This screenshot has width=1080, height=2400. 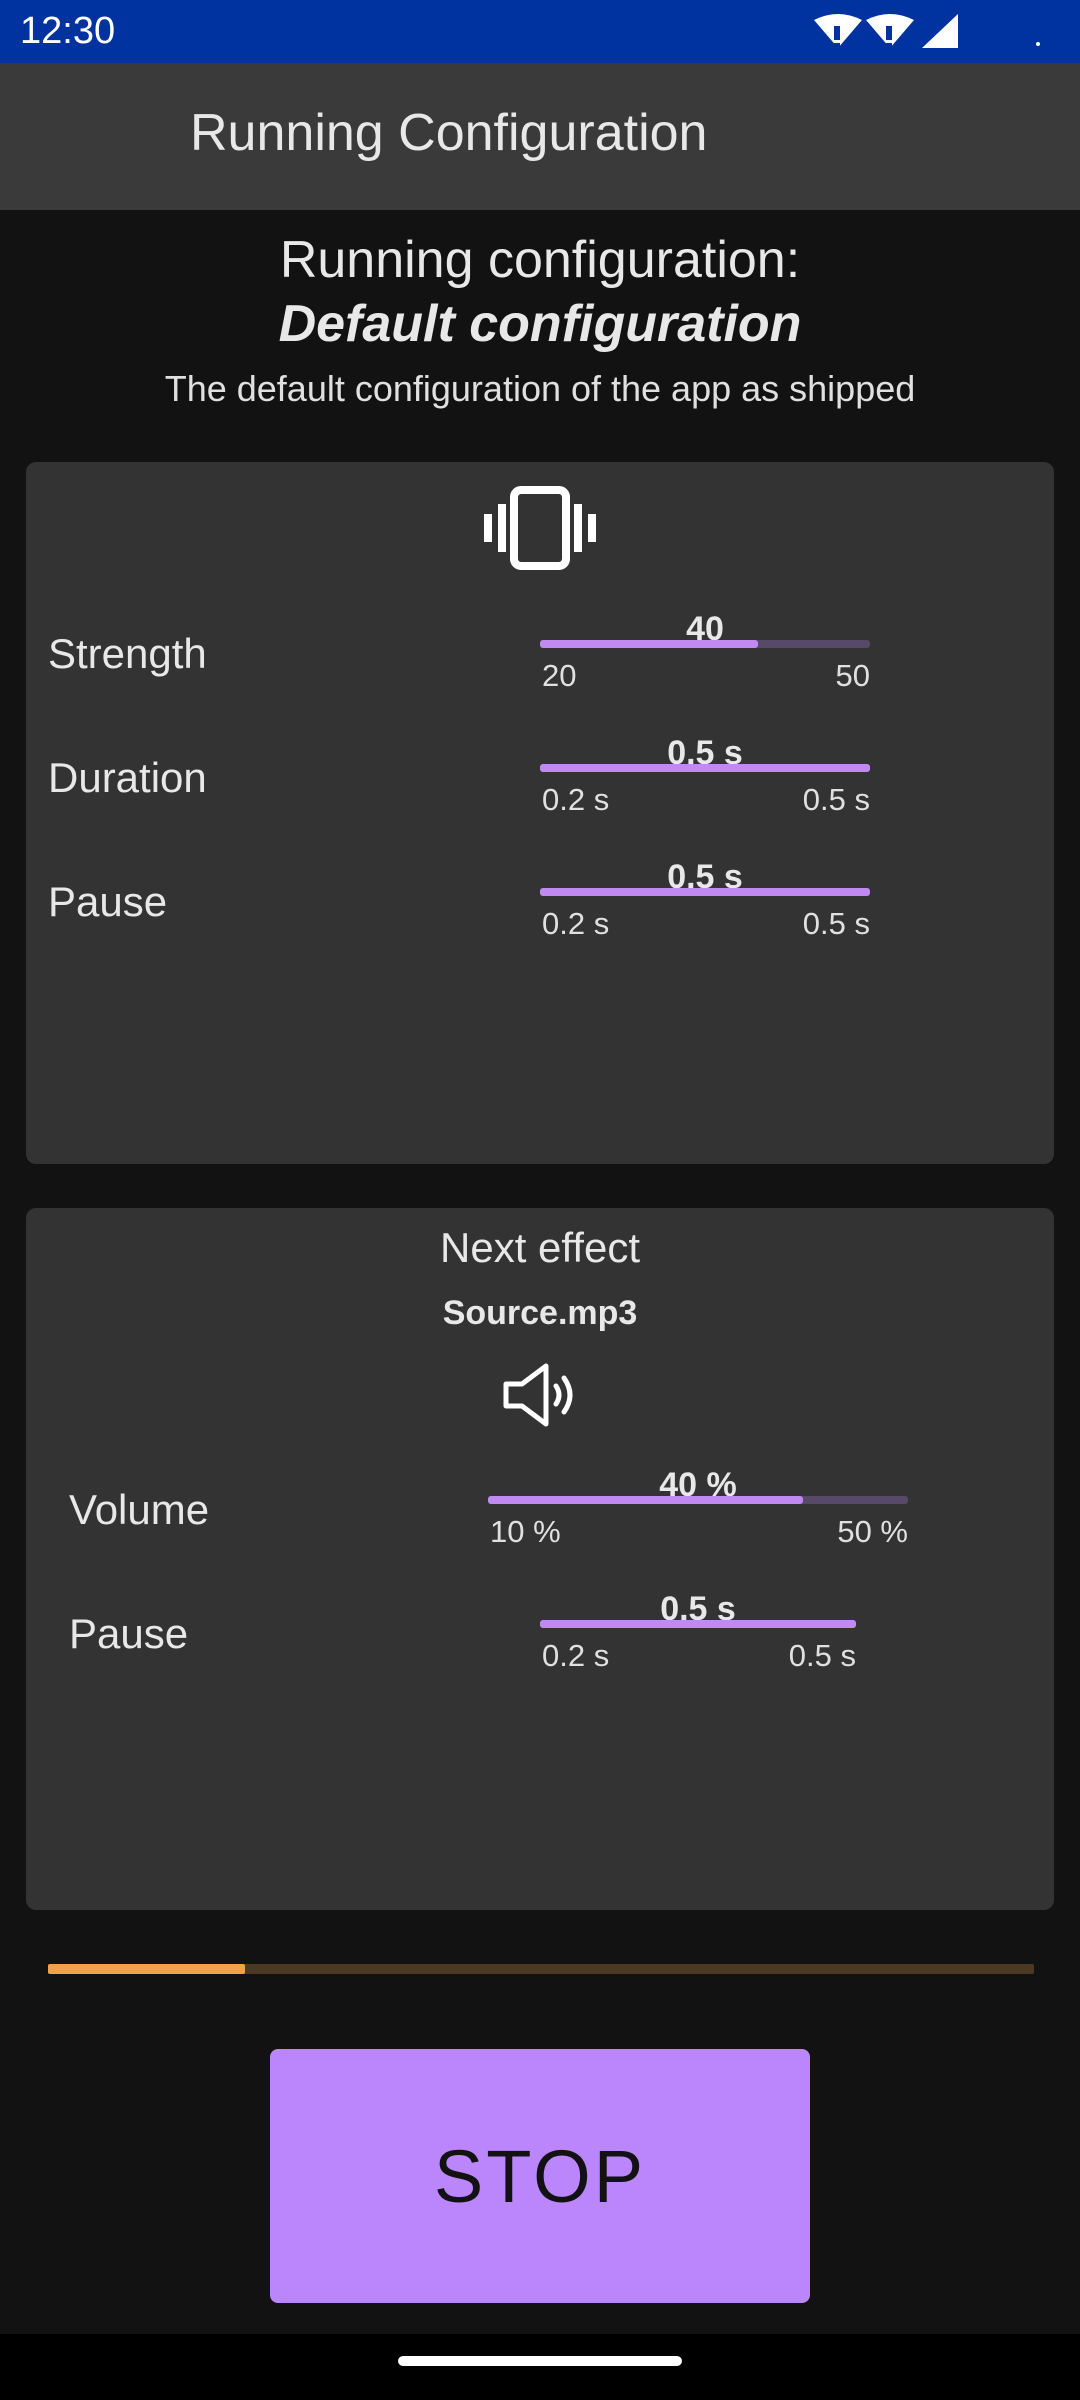 I want to click on volume-slider: 40 % 10 % 50 %, so click(x=698, y=1507).